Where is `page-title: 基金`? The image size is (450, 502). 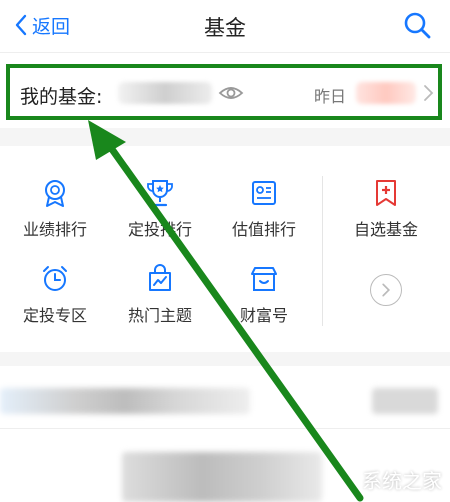
page-title: 基金 is located at coordinates (225, 28).